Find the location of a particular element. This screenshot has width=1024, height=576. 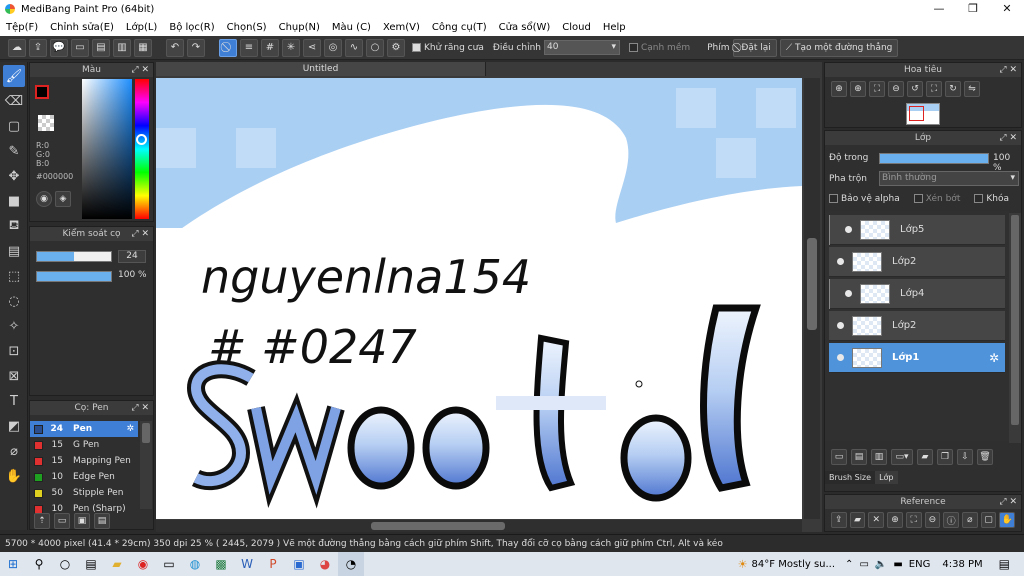

pages-icon: ▥ is located at coordinates (122, 47).